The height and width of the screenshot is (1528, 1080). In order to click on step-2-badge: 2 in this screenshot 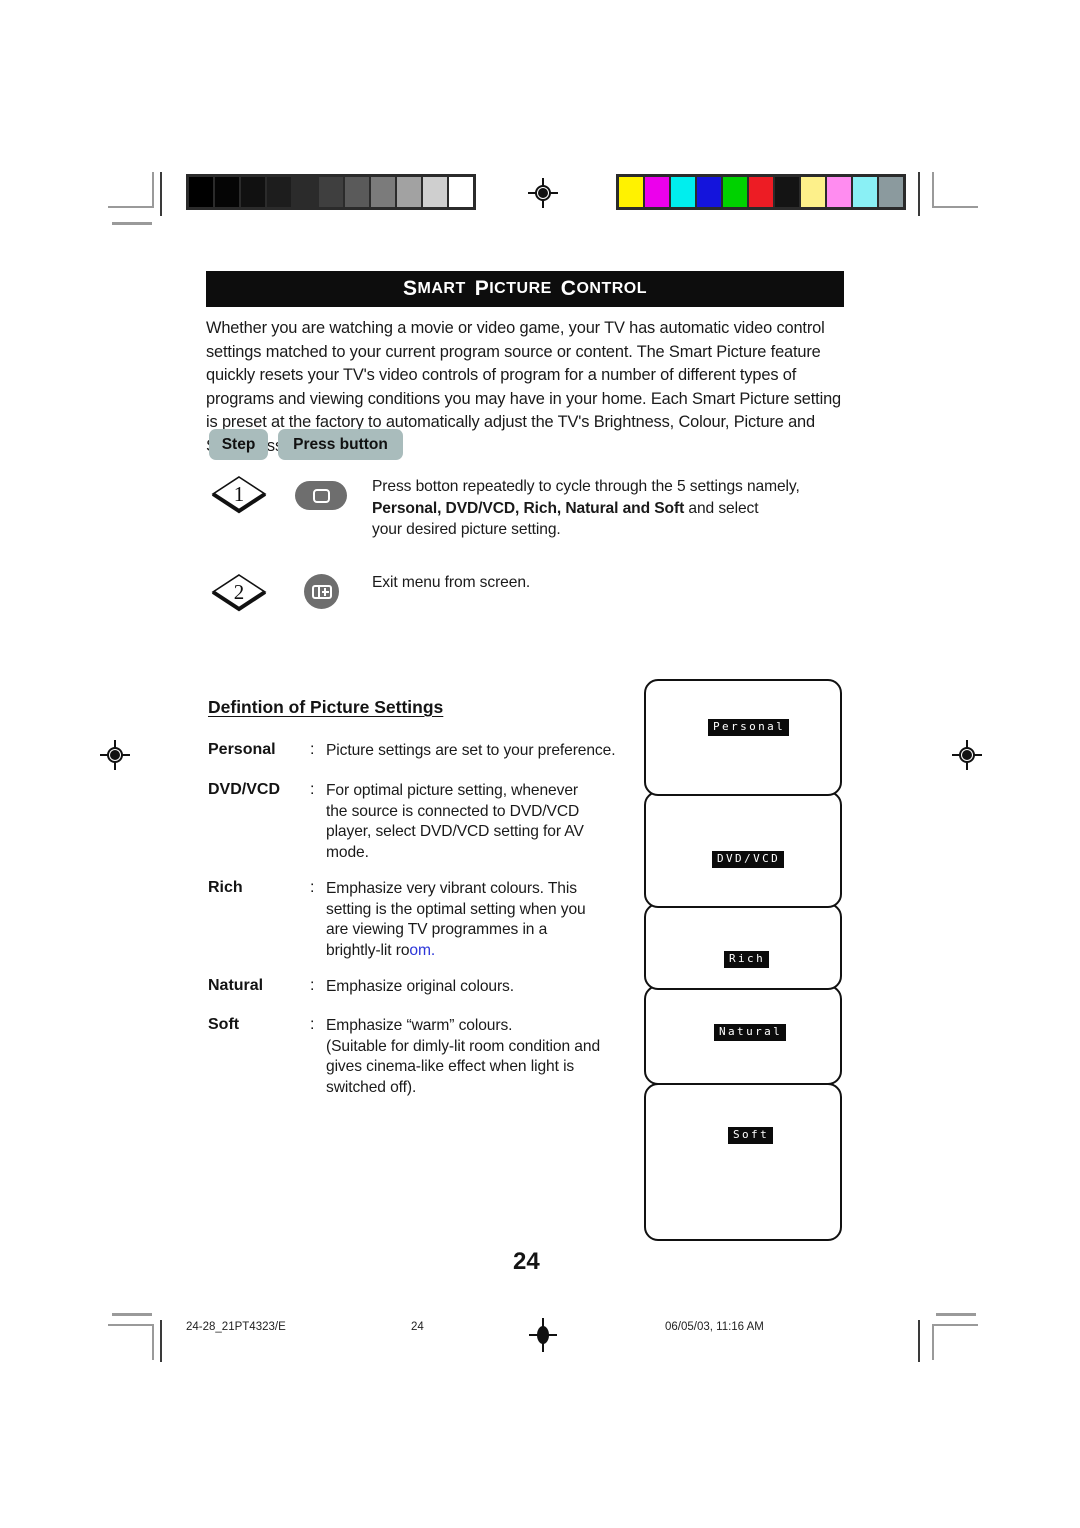, I will do `click(239, 592)`.